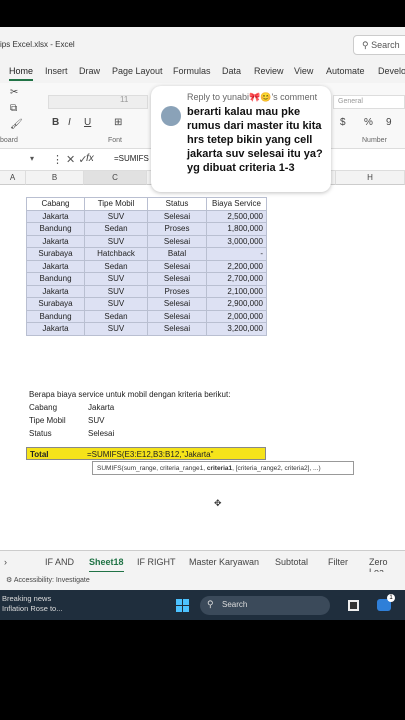  What do you see at coordinates (137, 71) in the screenshot?
I see `tab-page-layout: Page Layout` at bounding box center [137, 71].